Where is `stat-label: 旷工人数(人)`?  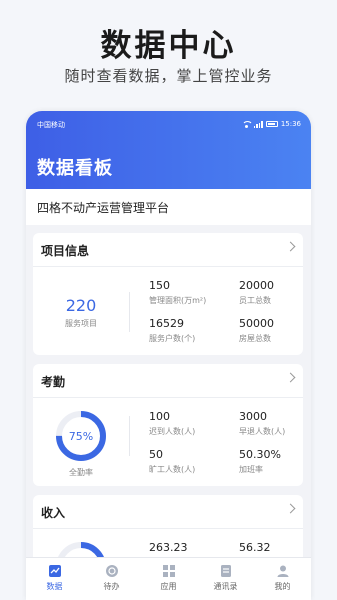 stat-label: 旷工人数(人) is located at coordinates (172, 469).